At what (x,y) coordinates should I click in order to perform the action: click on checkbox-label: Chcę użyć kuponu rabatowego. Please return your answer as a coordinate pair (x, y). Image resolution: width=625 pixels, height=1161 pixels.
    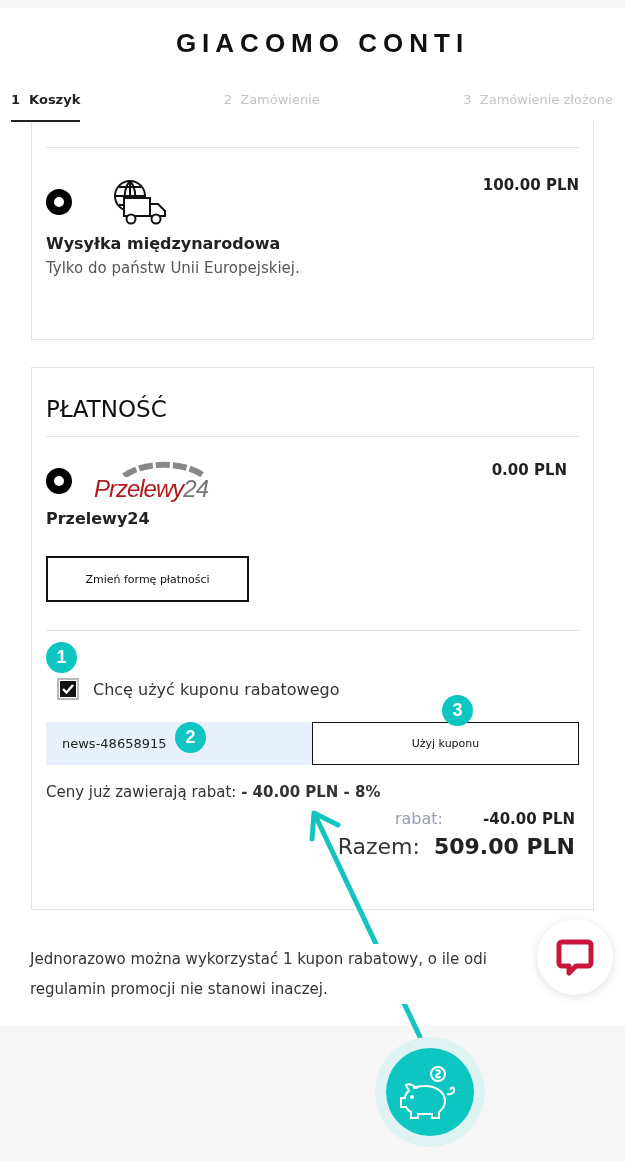
    Looking at the image, I should click on (216, 689).